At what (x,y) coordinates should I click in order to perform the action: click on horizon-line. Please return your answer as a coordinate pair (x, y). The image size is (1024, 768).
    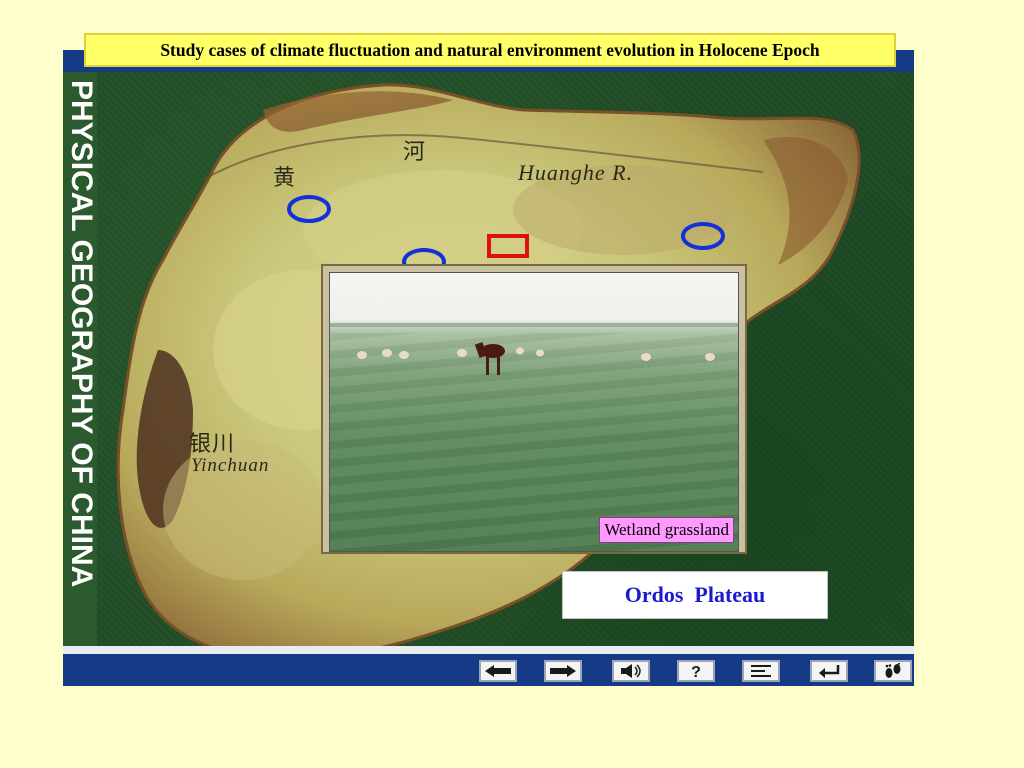
    Looking at the image, I should click on (534, 325).